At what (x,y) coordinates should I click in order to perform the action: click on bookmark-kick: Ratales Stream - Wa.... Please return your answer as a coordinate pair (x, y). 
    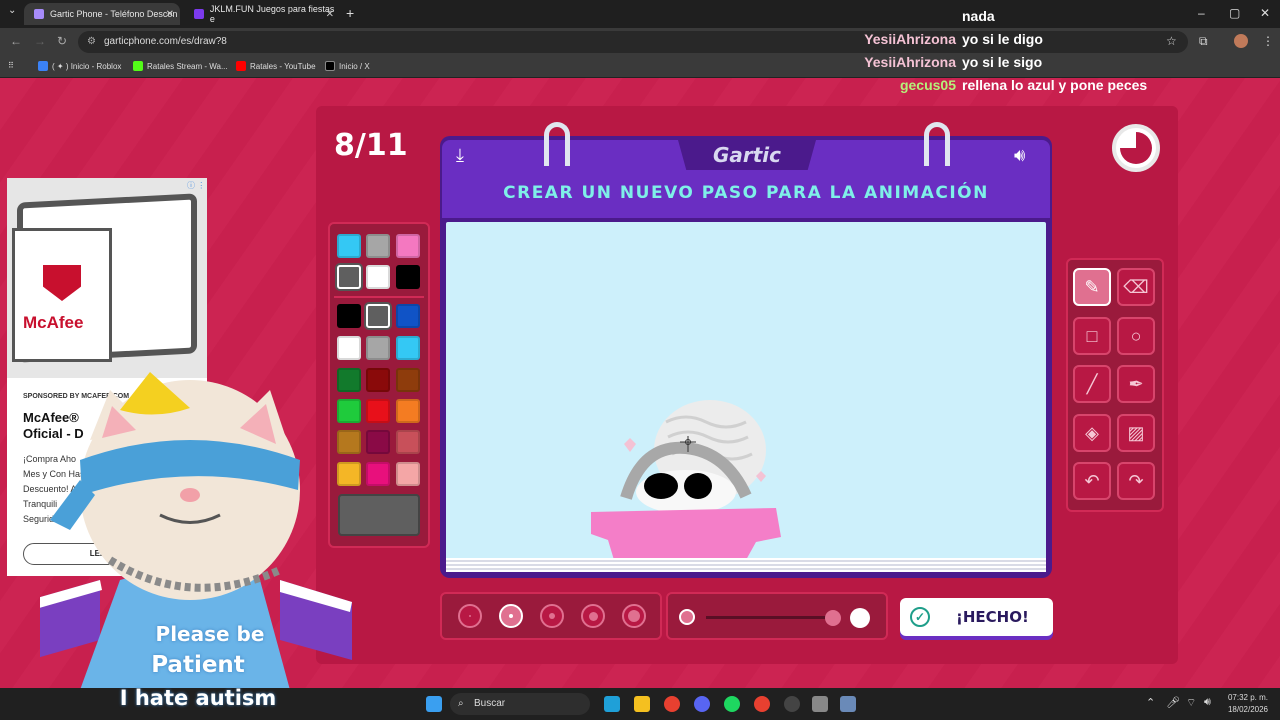
    Looking at the image, I should click on (180, 66).